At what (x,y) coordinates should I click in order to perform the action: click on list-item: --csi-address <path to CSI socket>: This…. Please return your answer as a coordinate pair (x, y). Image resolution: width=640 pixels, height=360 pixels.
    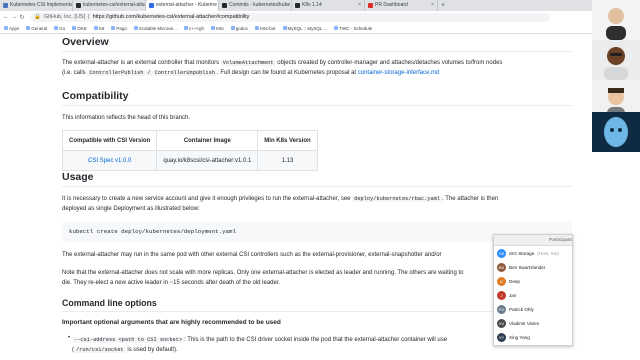
    Looking at the image, I should click on (281, 340).